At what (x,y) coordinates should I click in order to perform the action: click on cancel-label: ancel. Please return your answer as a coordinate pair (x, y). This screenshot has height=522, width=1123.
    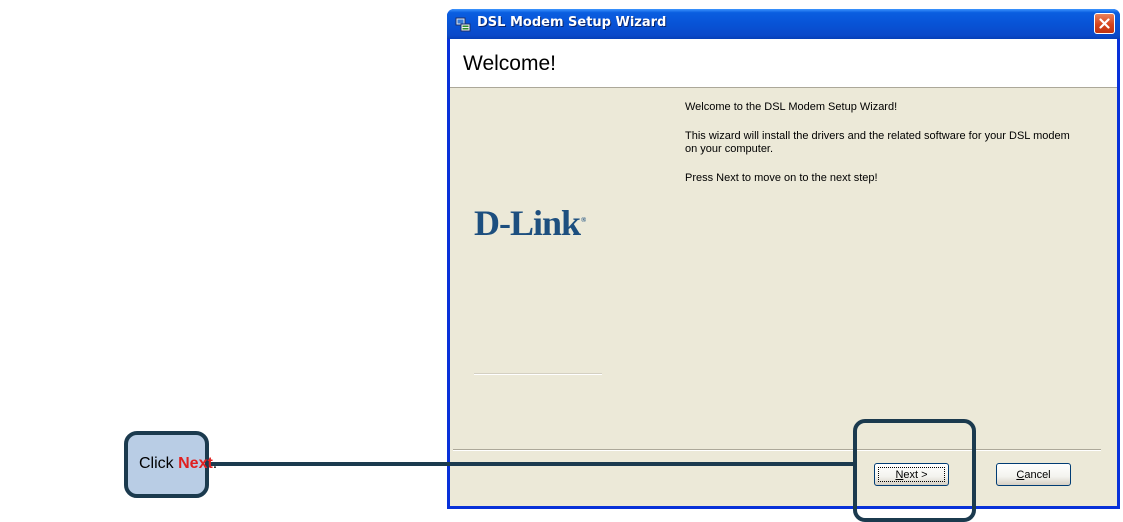
    Looking at the image, I should click on (1037, 474).